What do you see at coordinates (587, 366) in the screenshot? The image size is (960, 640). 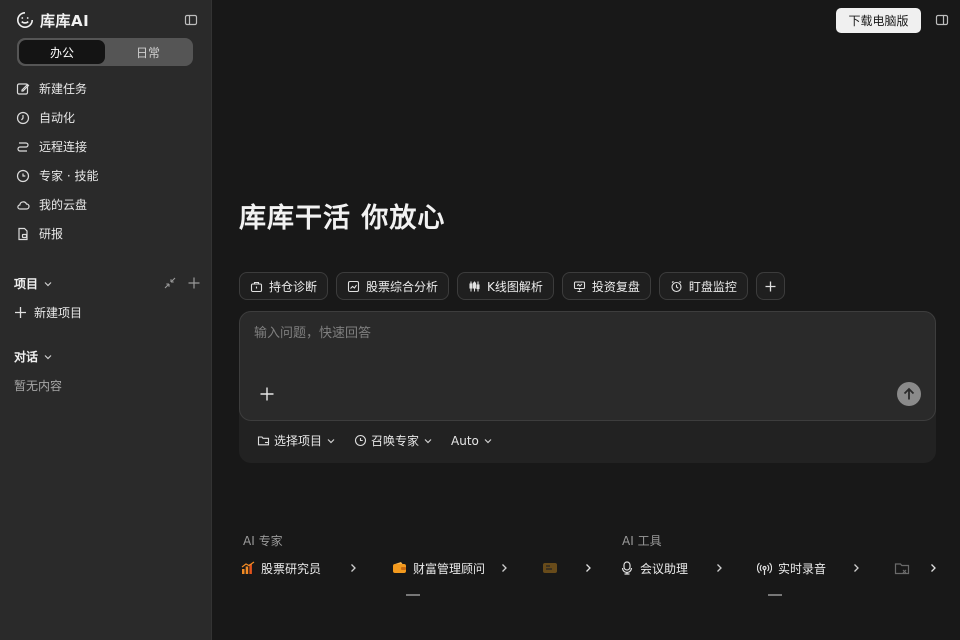 I see `composer-input-box` at bounding box center [587, 366].